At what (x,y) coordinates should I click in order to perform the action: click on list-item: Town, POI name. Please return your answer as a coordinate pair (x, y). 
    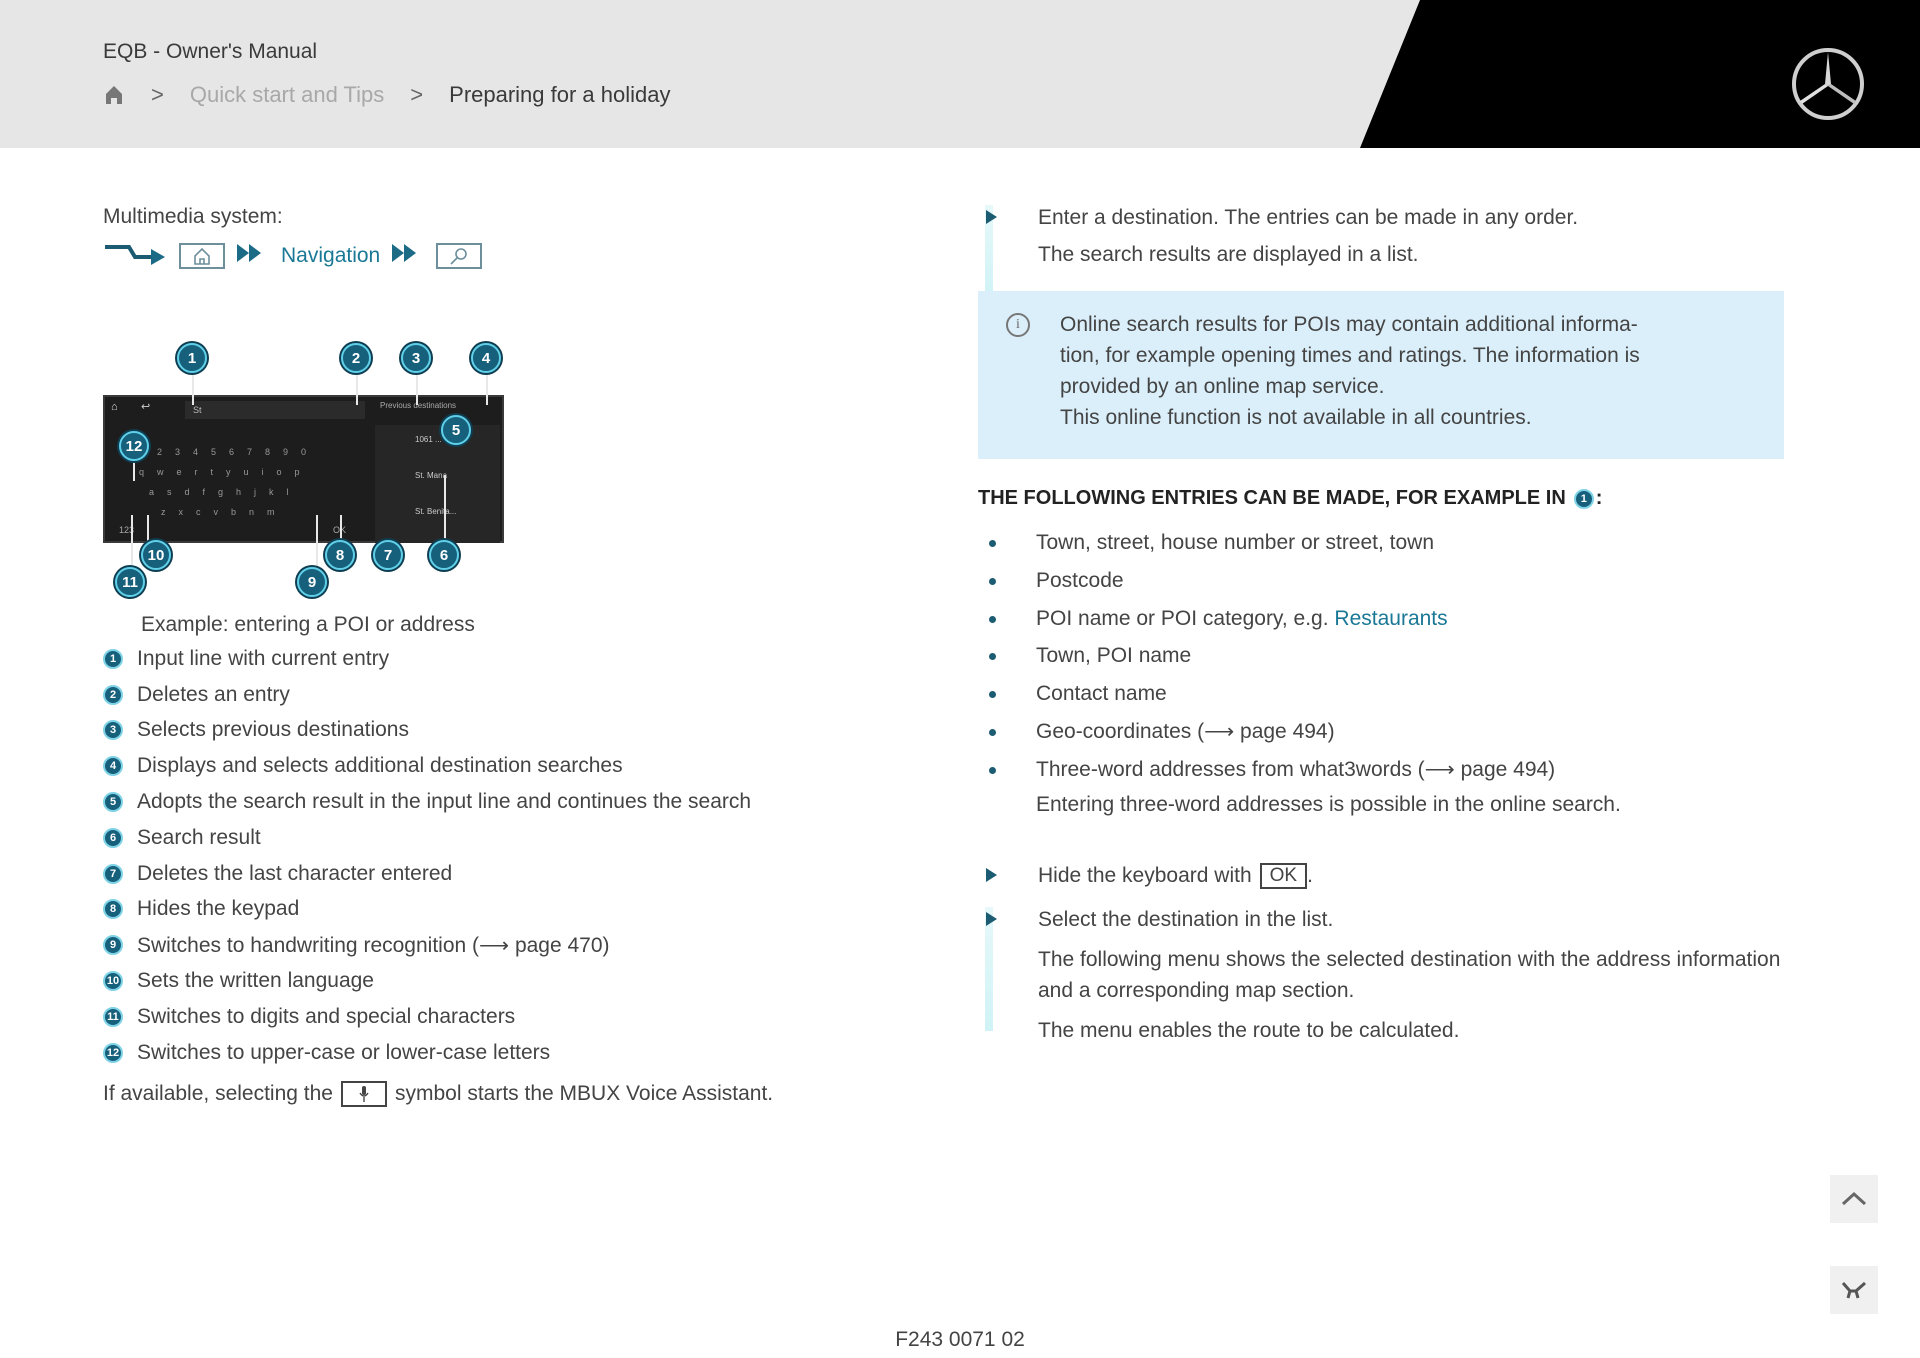
    Looking at the image, I should click on (1381, 660).